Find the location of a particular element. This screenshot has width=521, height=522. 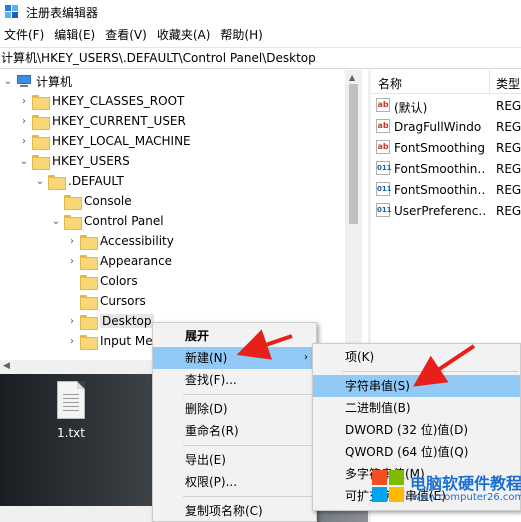

scroll-up-arrow-icon: ▲ is located at coordinates (352, 77).